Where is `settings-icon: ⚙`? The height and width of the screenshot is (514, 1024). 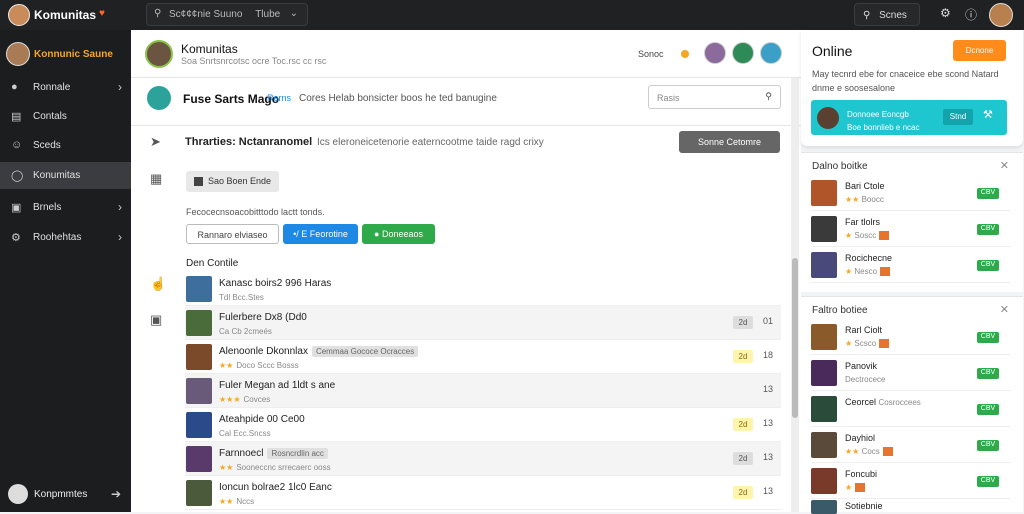 settings-icon: ⚙ is located at coordinates (945, 13).